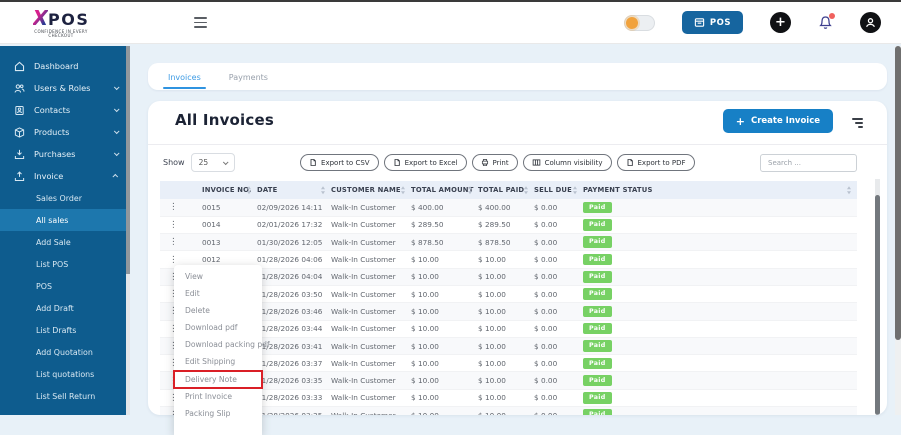  Describe the element at coordinates (870, 22) in the screenshot. I see `user-avatar` at that location.